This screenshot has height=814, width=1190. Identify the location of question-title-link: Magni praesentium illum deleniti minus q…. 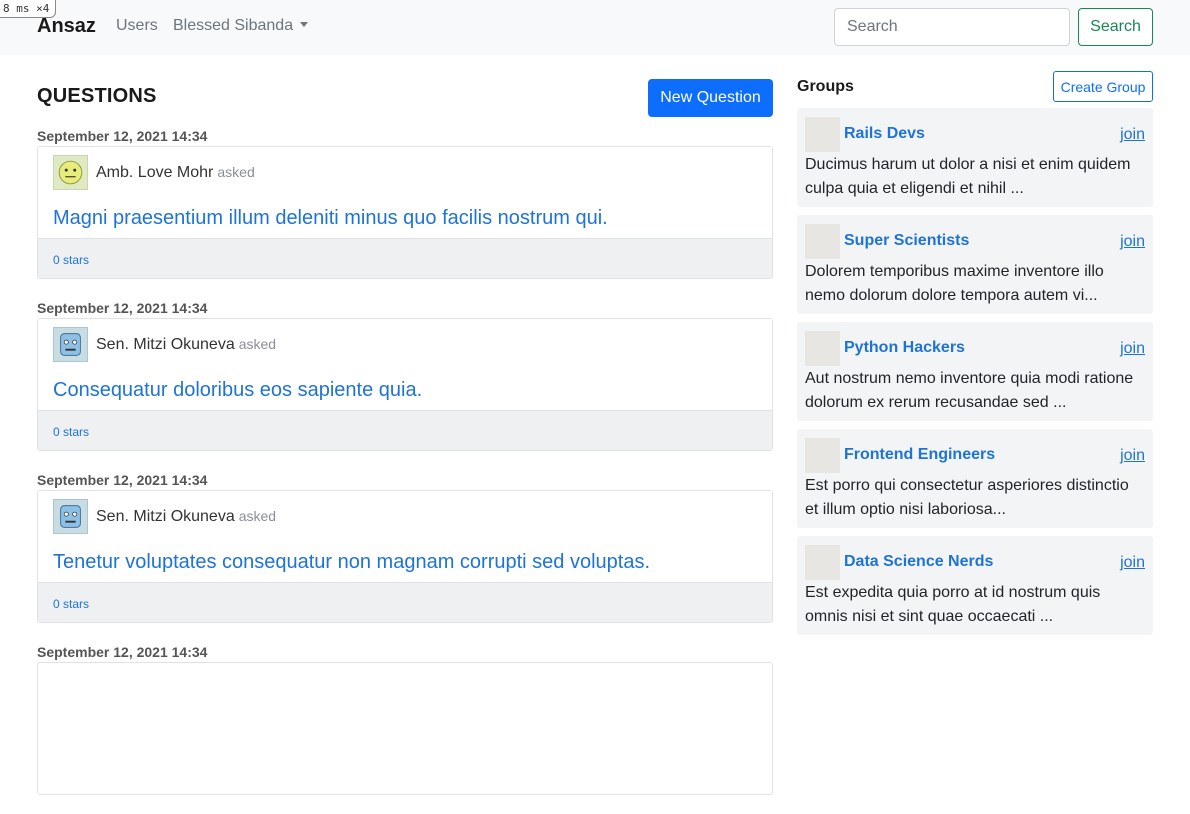
(330, 218).